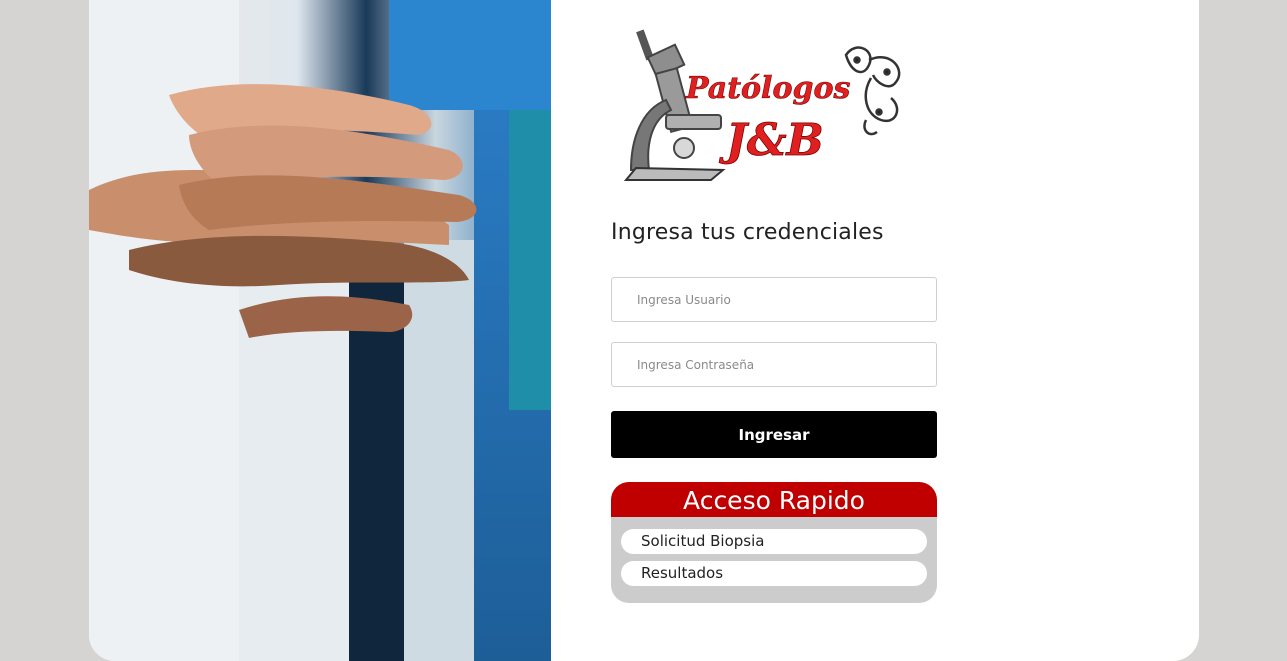 The width and height of the screenshot is (1287, 661). Describe the element at coordinates (771, 140) in the screenshot. I see `logo-brand-initials: J&B` at that location.